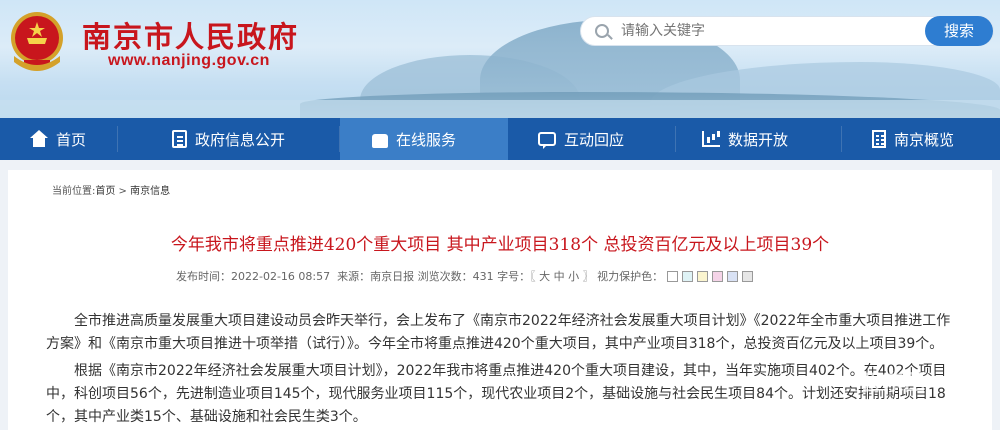 This screenshot has width=1000, height=430. What do you see at coordinates (189, 61) in the screenshot?
I see `site-url: www.nanjing.gov.cn` at bounding box center [189, 61].